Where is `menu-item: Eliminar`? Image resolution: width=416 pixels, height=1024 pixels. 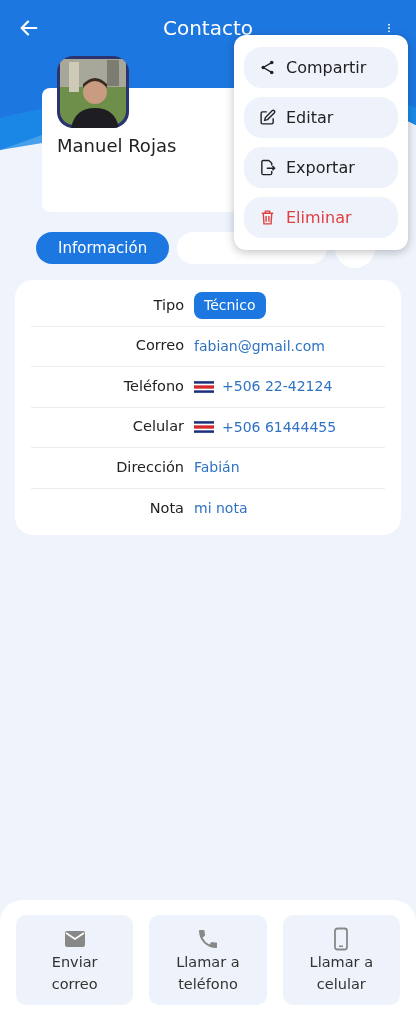 menu-item: Eliminar is located at coordinates (321, 217).